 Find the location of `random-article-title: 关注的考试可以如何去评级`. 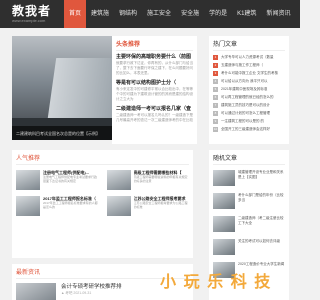

random-article-title: 关注的考试可以如何去评级 is located at coordinates (259, 248).